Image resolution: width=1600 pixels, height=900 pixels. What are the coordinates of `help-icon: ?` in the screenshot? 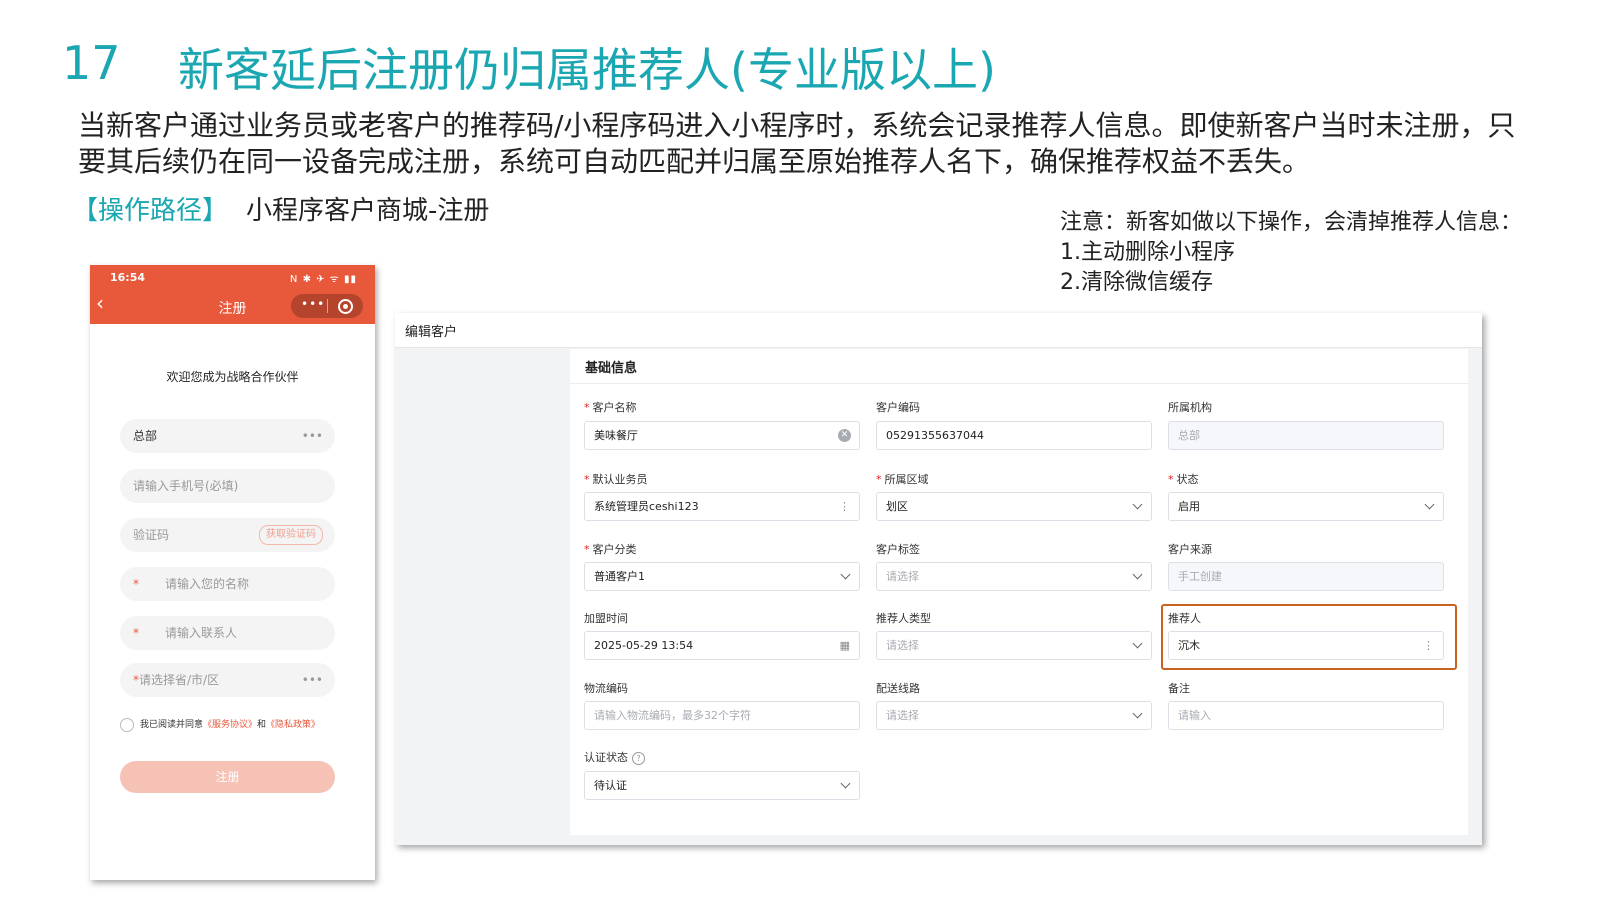 It's located at (638, 758).